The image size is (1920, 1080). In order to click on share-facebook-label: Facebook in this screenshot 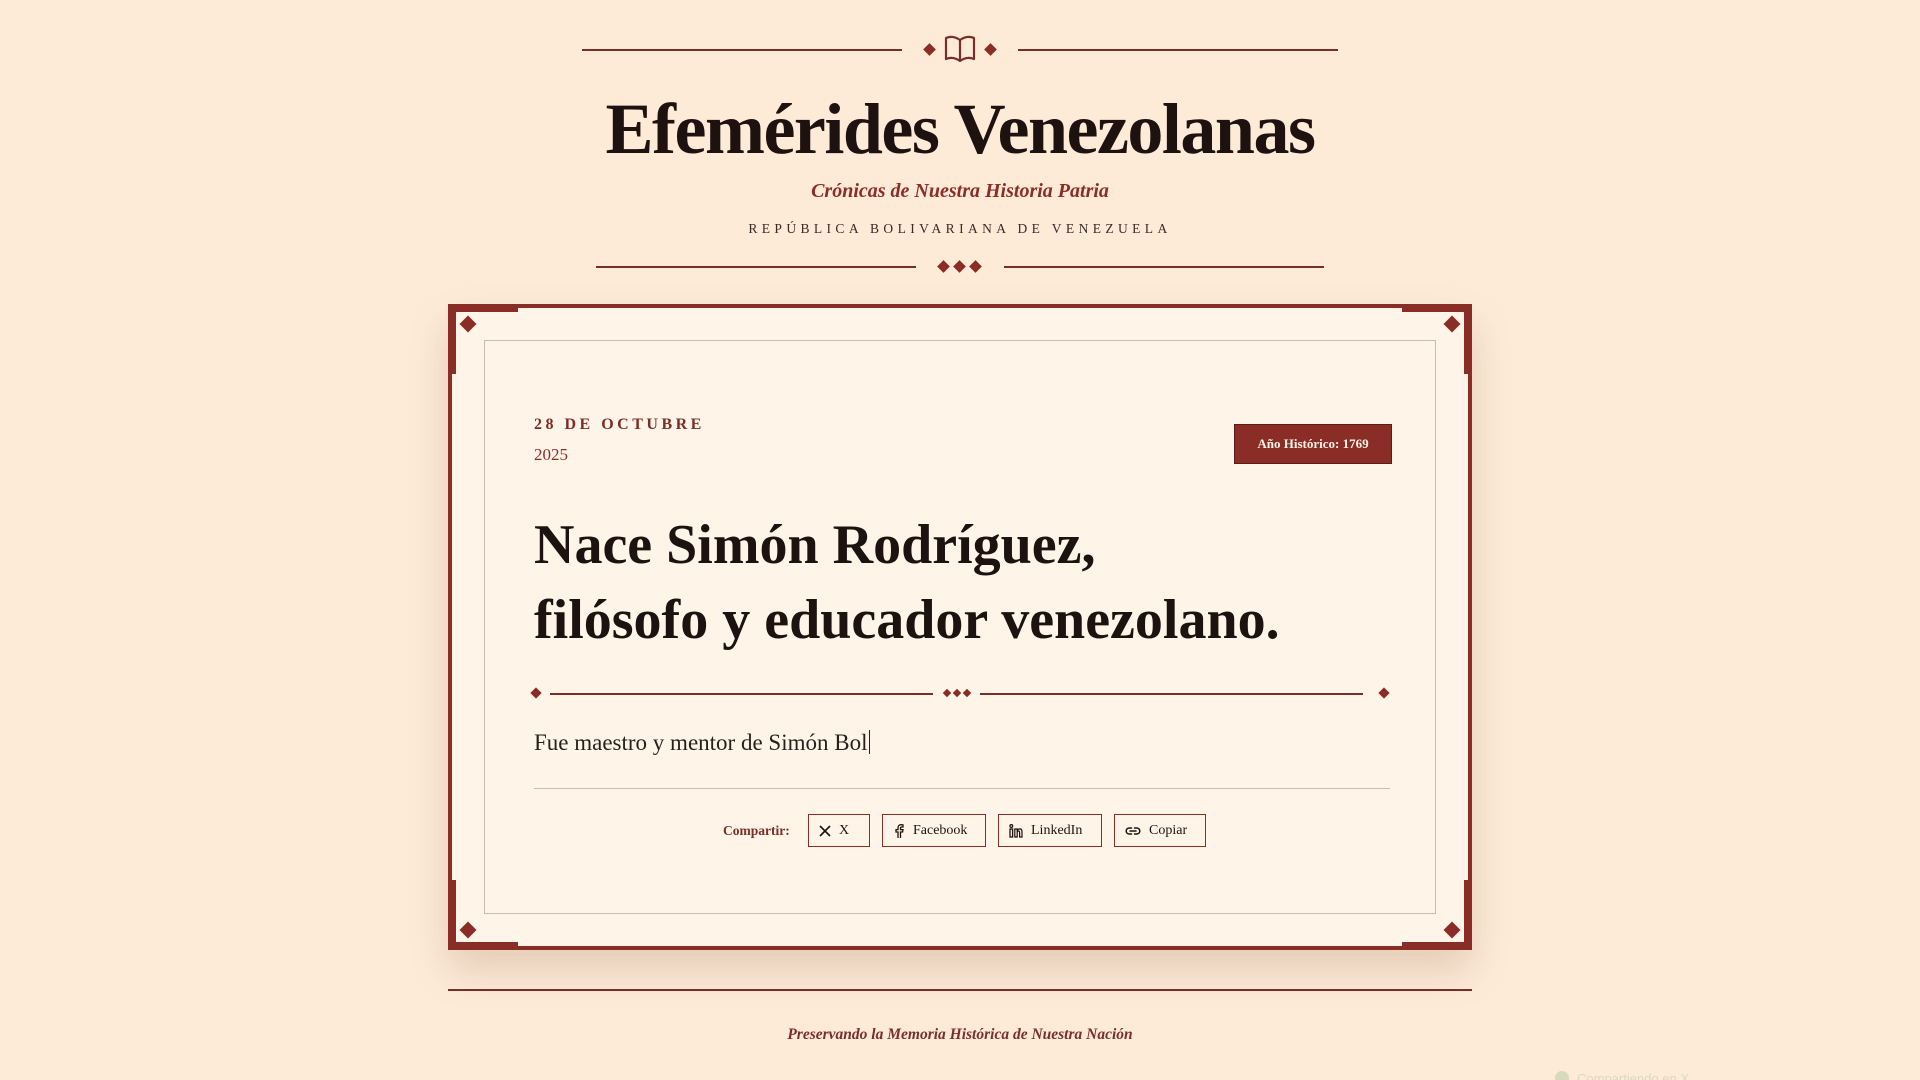, I will do `click(940, 830)`.